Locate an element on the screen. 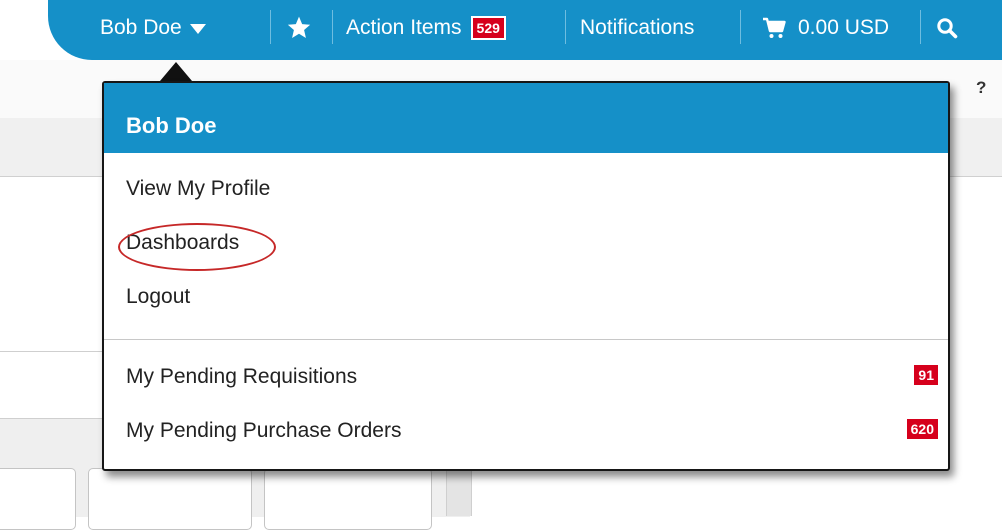  dashboards-highlight-ring is located at coordinates (197, 247).